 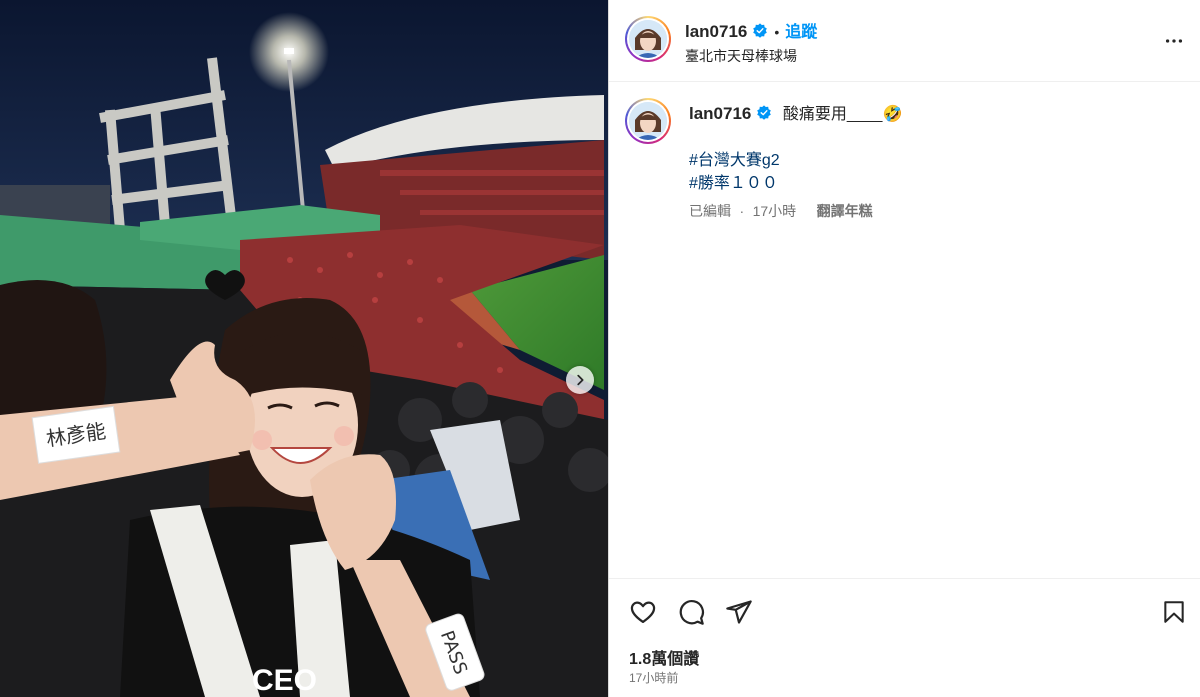 What do you see at coordinates (716, 31) in the screenshot?
I see `post-username: lan0716` at bounding box center [716, 31].